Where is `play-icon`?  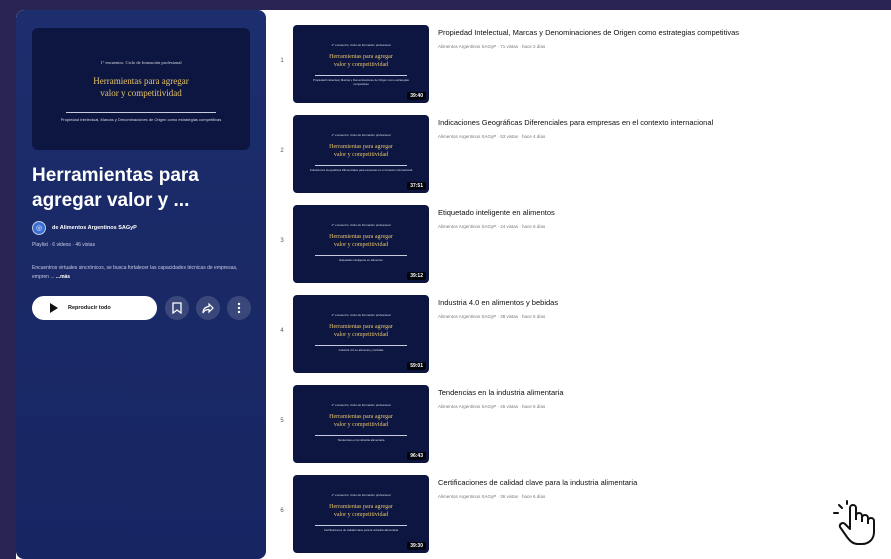
play-icon is located at coordinates (54, 308).